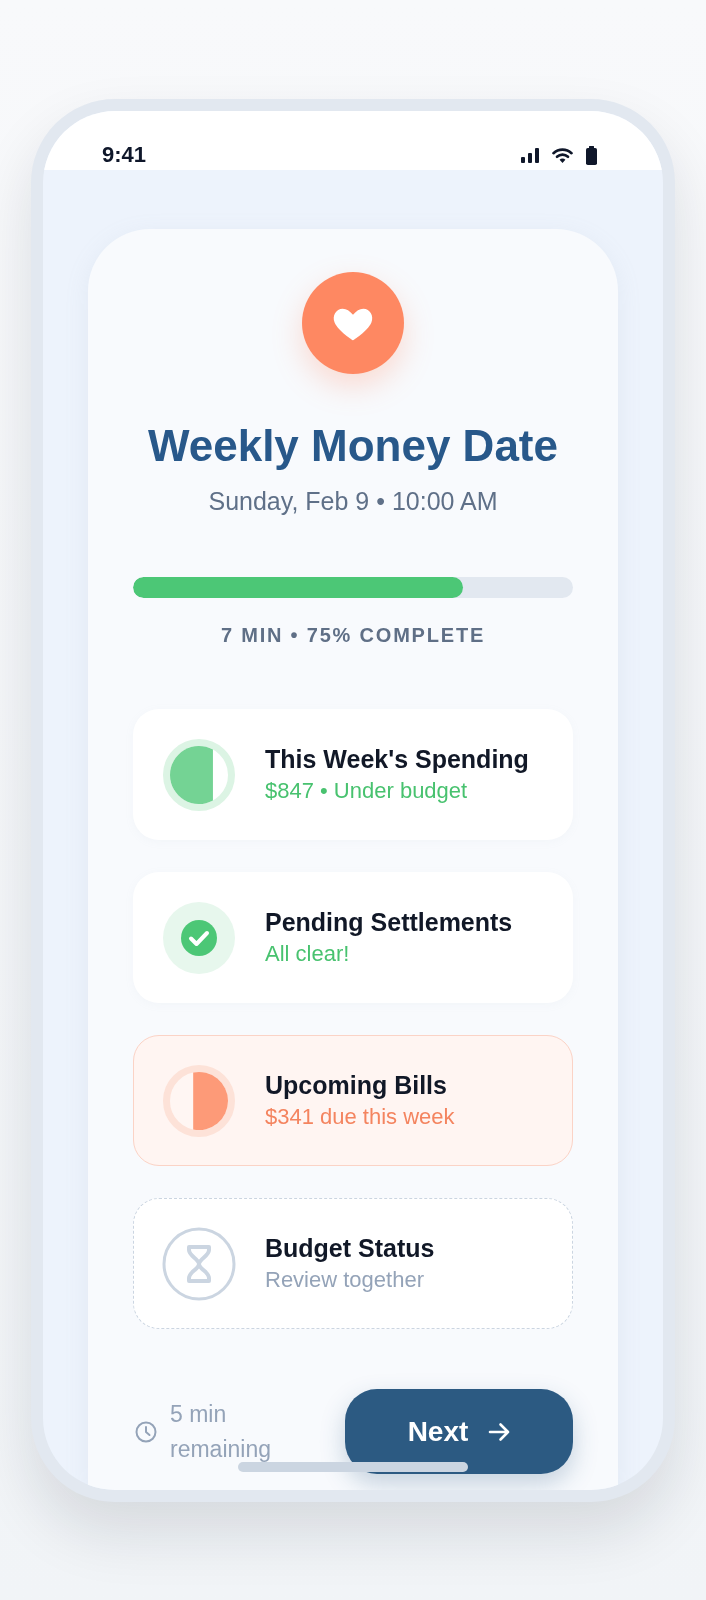 Image resolution: width=706 pixels, height=1600 pixels. Describe the element at coordinates (199, 937) in the screenshot. I see `check-circle-icon` at that location.